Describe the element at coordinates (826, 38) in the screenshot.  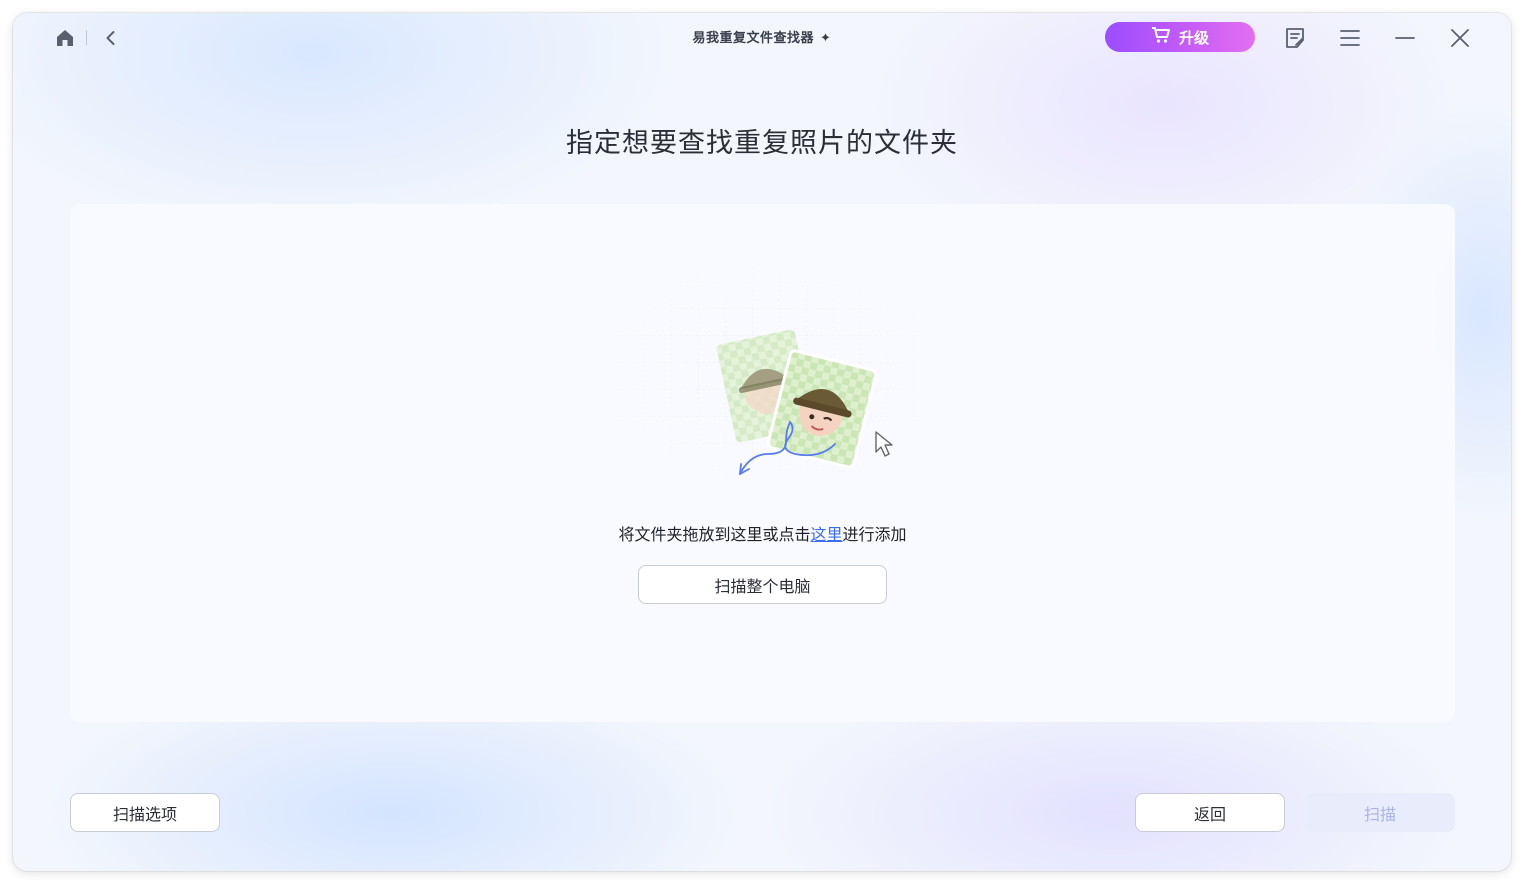
I see `sparkle-icon: ✦` at that location.